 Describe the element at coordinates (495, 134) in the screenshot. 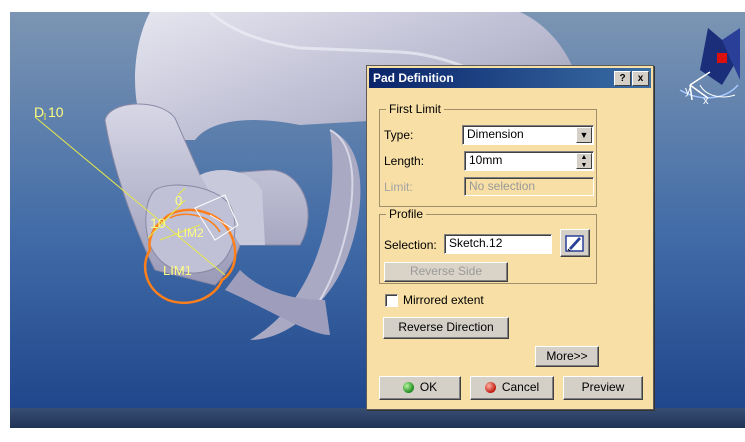

I see `type-select-value: Dimension` at that location.